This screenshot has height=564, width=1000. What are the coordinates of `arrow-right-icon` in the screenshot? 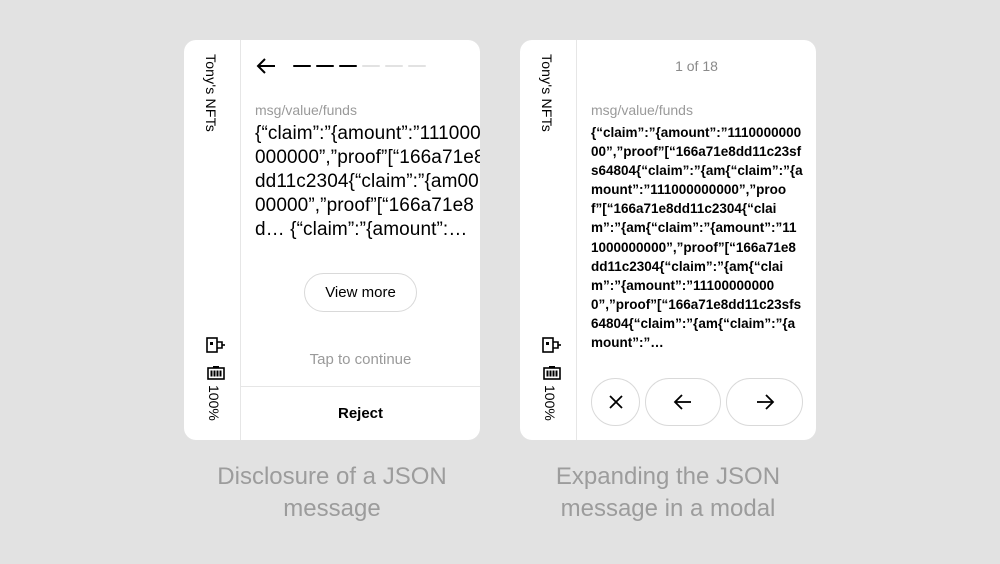 It's located at (765, 402).